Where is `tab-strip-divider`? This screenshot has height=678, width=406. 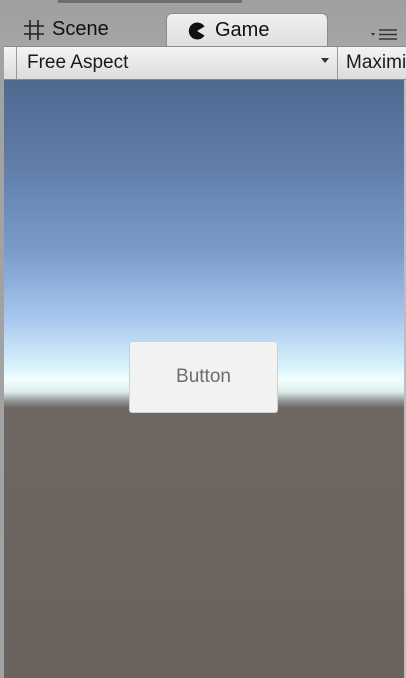 tab-strip-divider is located at coordinates (150, 1).